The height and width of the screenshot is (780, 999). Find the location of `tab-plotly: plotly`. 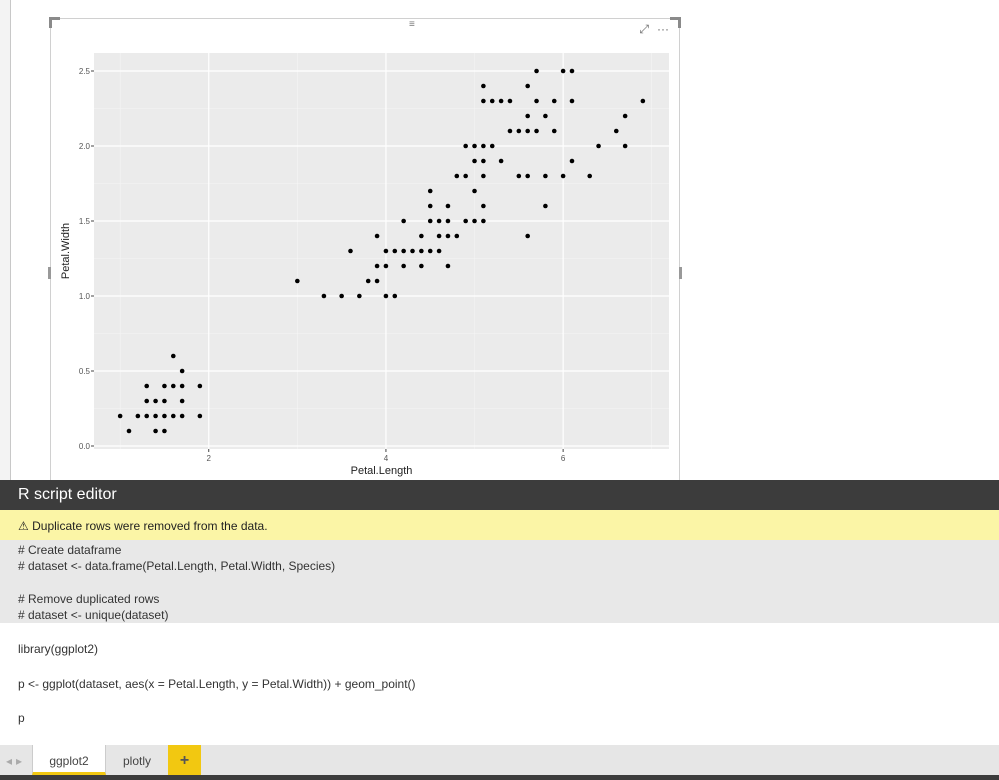

tab-plotly: plotly is located at coordinates (137, 760).